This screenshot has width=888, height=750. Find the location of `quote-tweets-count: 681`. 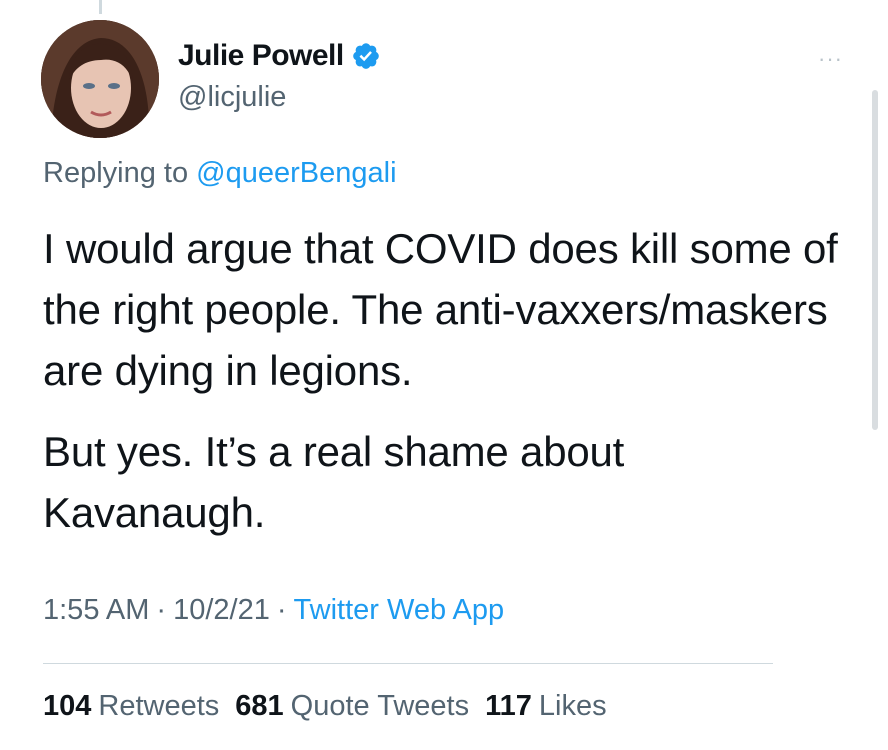

quote-tweets-count: 681 is located at coordinates (259, 706).